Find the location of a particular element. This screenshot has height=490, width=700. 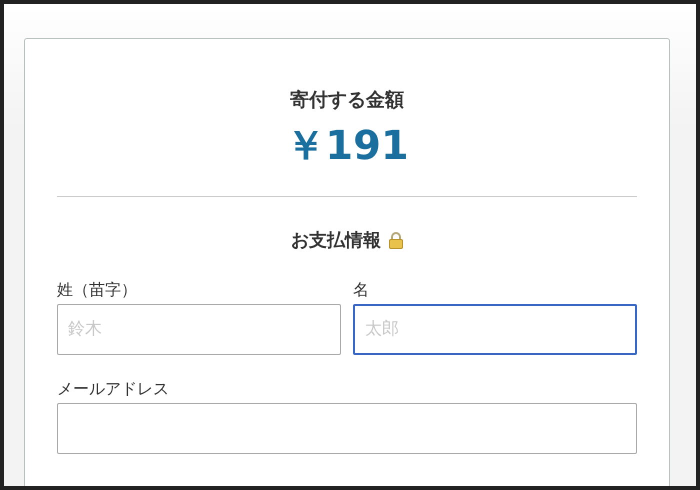

payment-title: お支払情報 is located at coordinates (336, 240).